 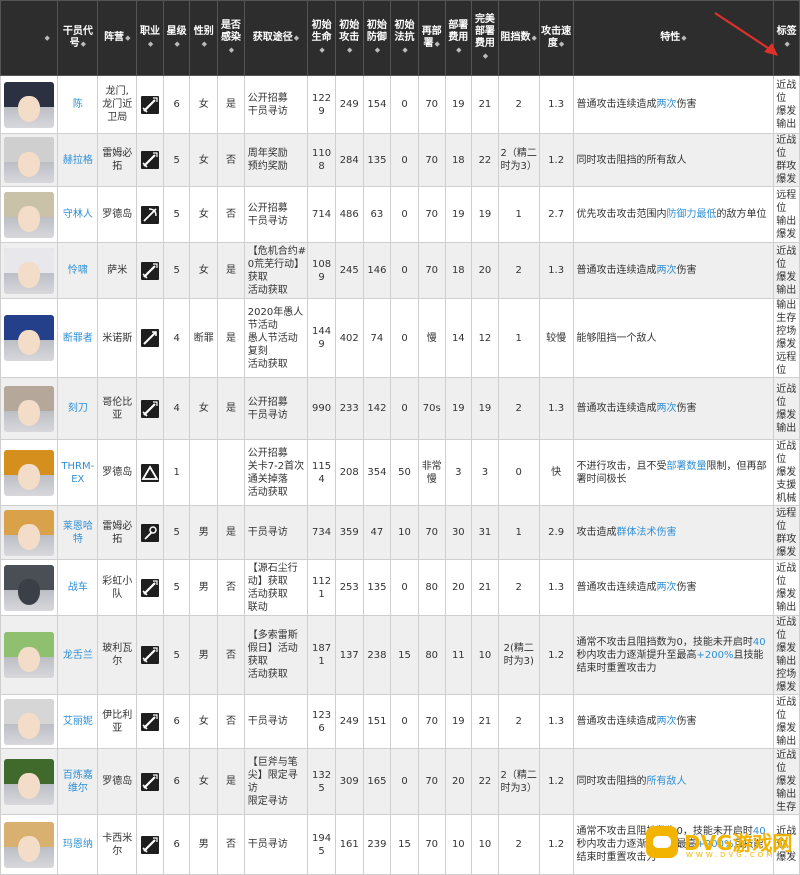 I want to click on operator-name-link: 守林人, so click(x=78, y=214).